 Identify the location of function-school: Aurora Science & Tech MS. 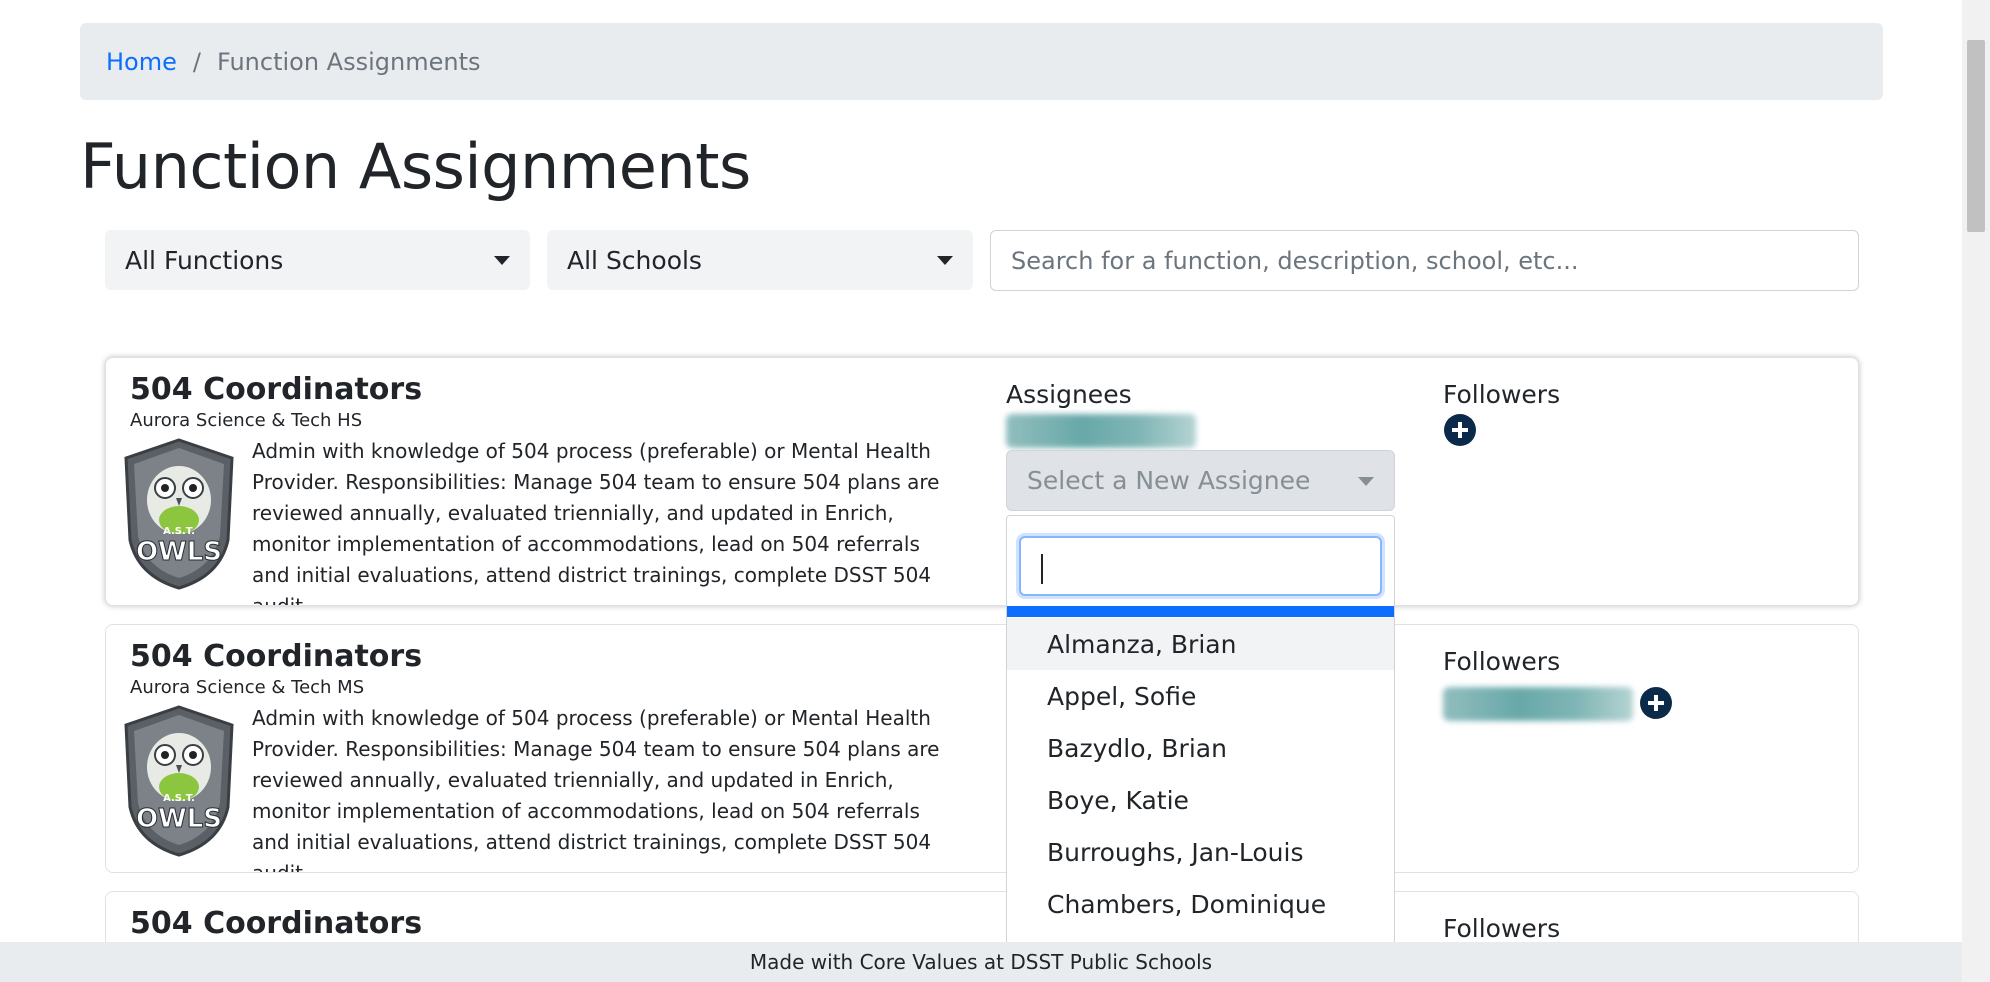
(247, 687).